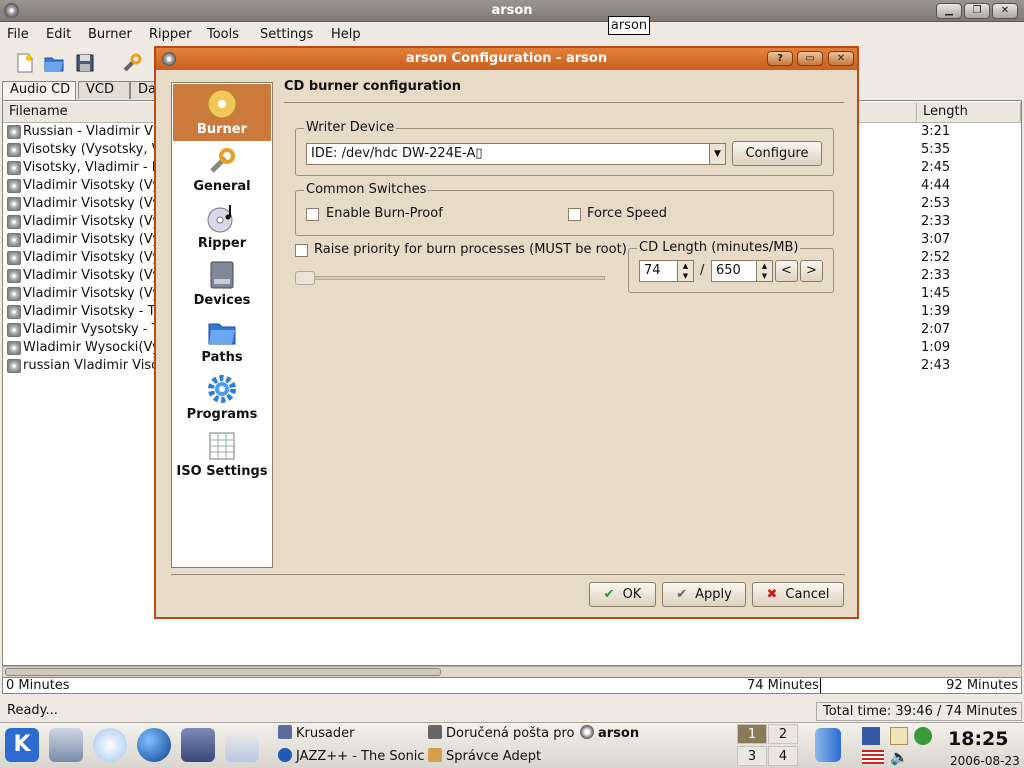 This screenshot has width=1024, height=768. I want to click on track-length: 2:53, so click(936, 203).